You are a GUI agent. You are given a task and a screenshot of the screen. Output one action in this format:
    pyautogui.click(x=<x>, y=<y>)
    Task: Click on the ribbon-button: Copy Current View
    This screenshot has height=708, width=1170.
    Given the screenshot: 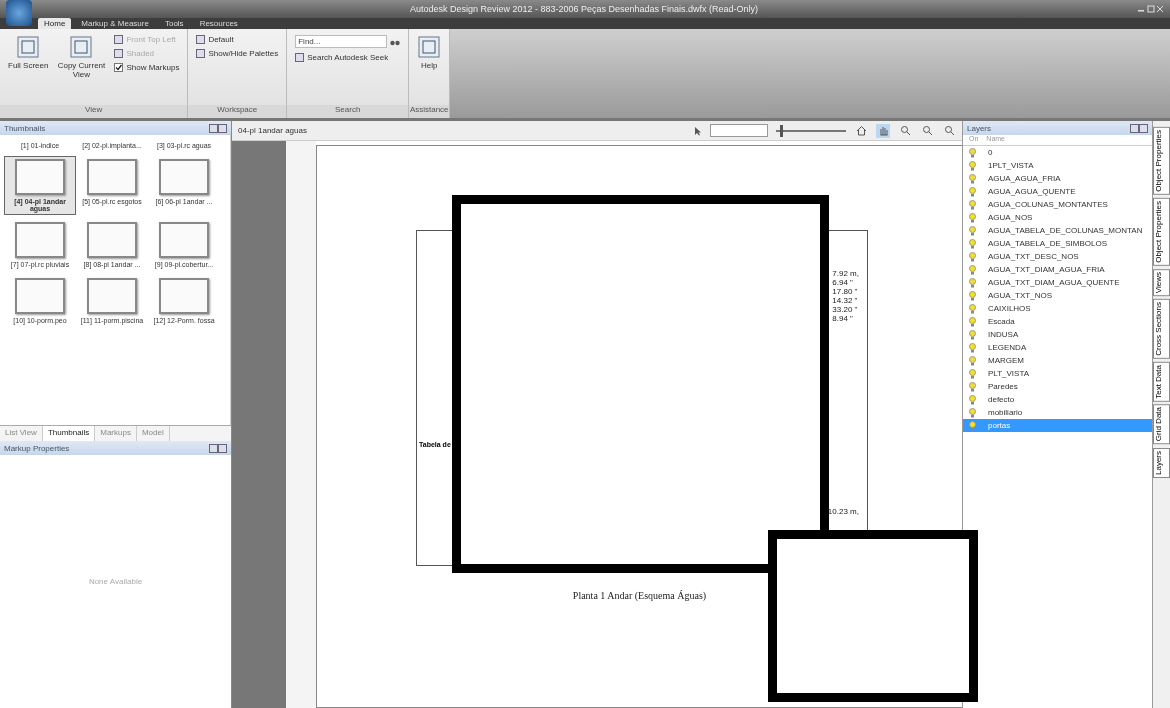 What is the action you would take?
    pyautogui.click(x=81, y=70)
    